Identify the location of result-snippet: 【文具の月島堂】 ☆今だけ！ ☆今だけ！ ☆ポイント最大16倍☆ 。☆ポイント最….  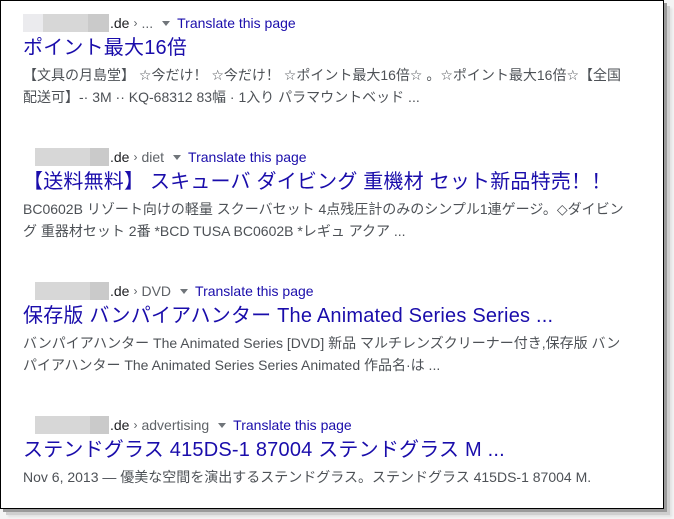
(322, 86).